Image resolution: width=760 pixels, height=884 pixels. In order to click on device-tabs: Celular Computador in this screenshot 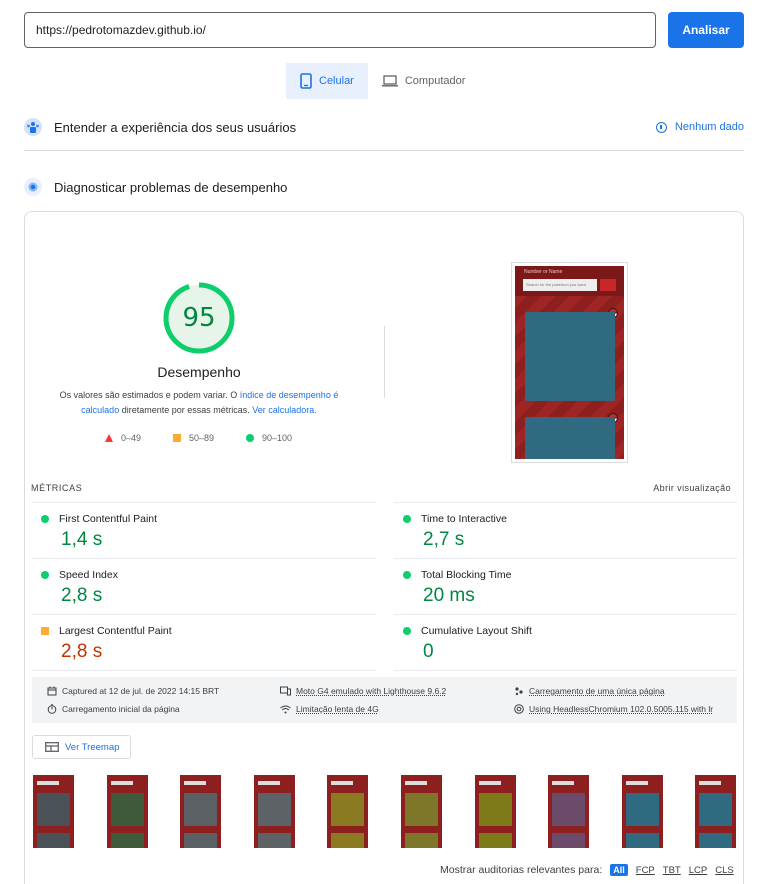, I will do `click(382, 81)`.